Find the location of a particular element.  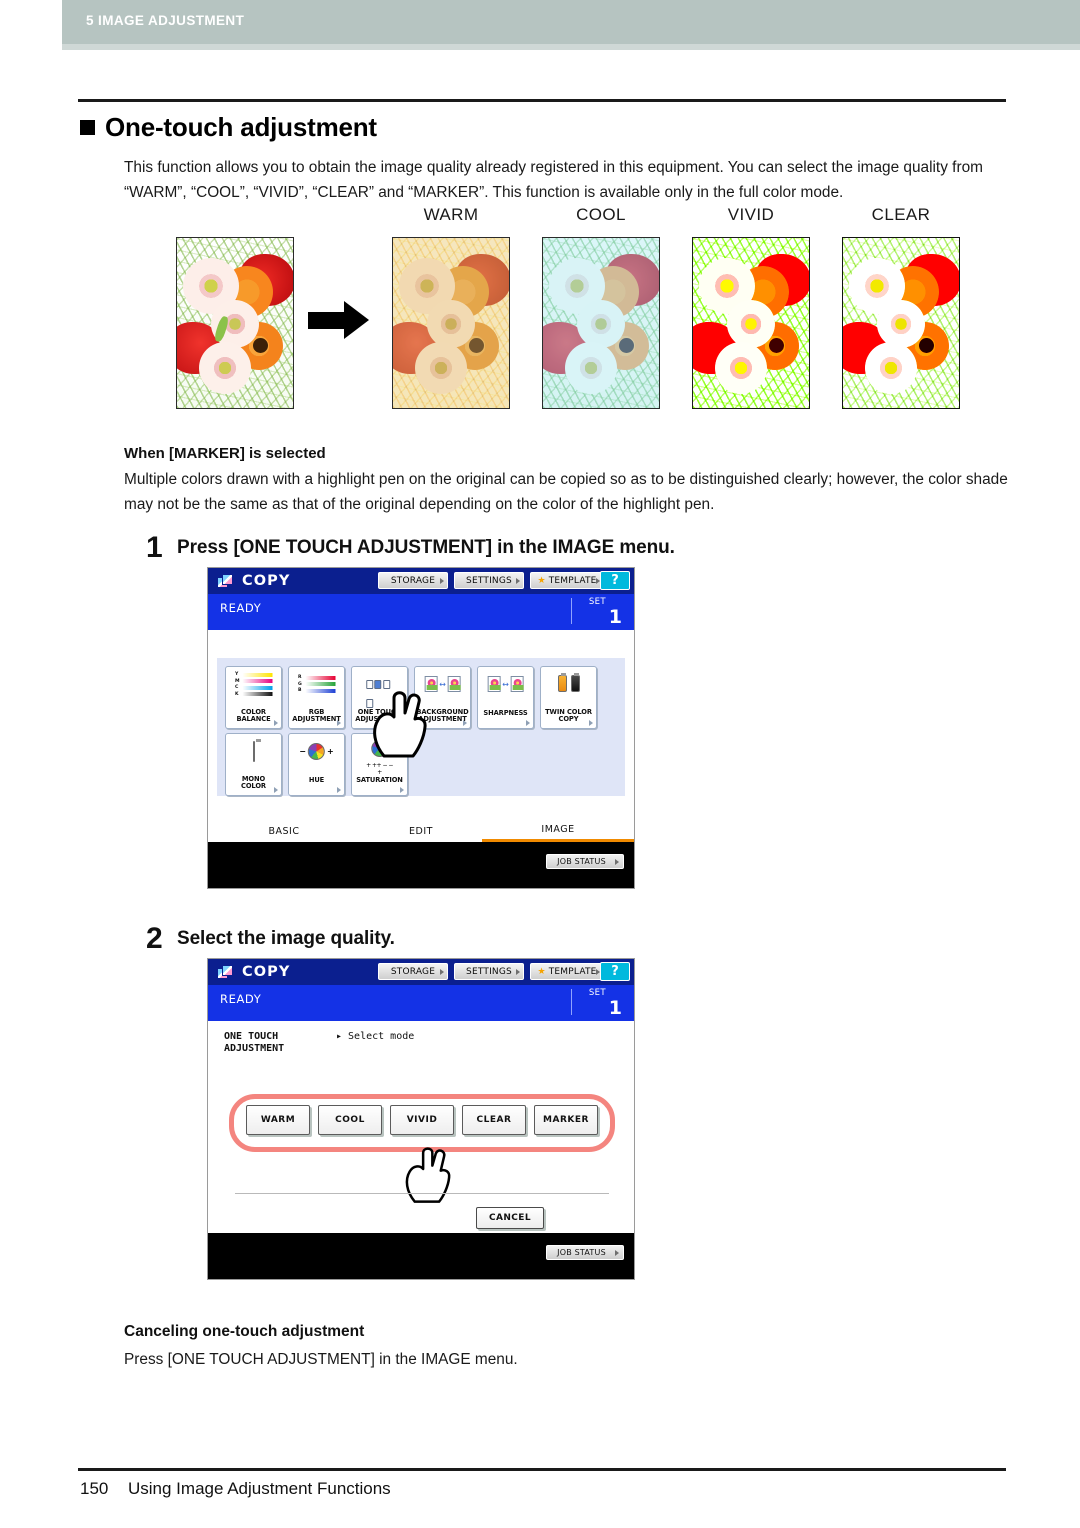

hand-cursor-icon is located at coordinates (429, 1174).